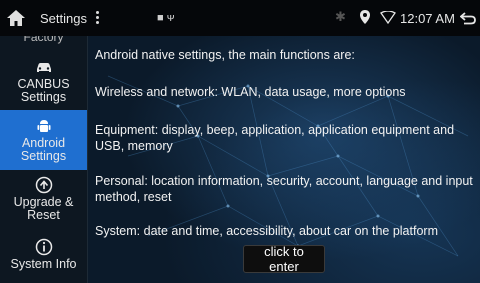  Describe the element at coordinates (340, 16) in the screenshot. I see `bluetooth-icon: ✱` at that location.